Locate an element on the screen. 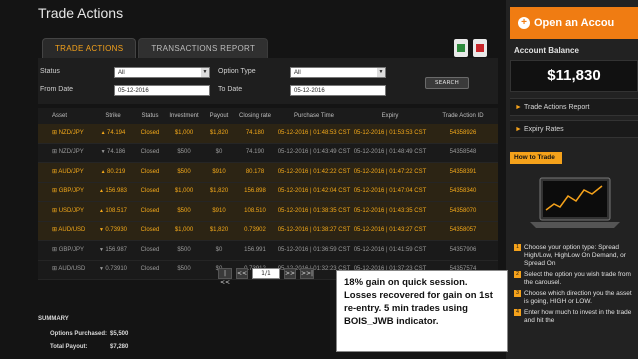 The width and height of the screenshot is (638, 359). col-expiry: Expiry is located at coordinates (390, 115).